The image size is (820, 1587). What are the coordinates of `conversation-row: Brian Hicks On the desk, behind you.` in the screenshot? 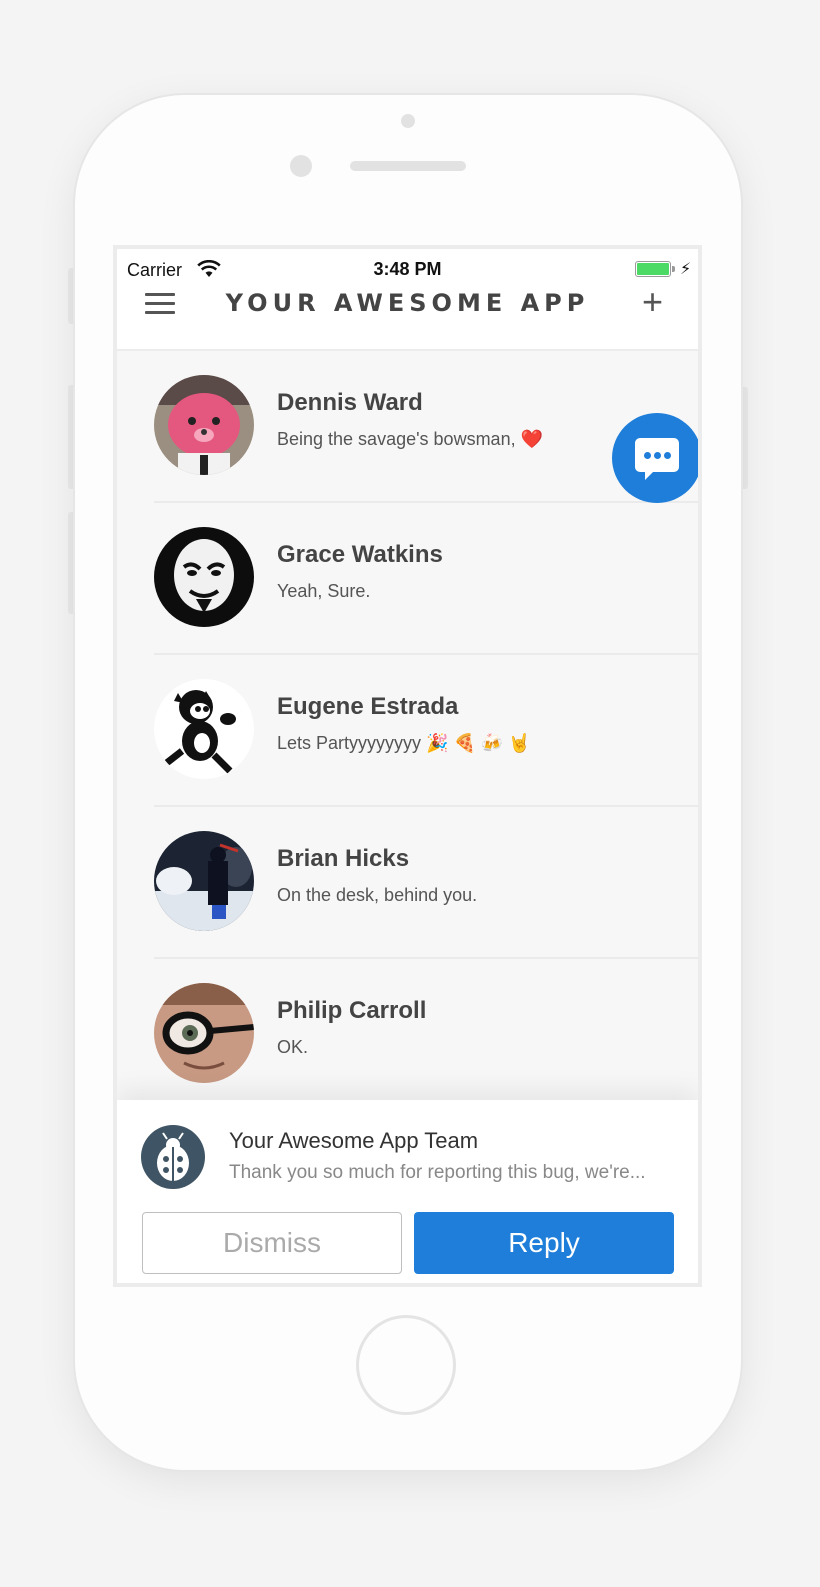 It's located at (407, 883).